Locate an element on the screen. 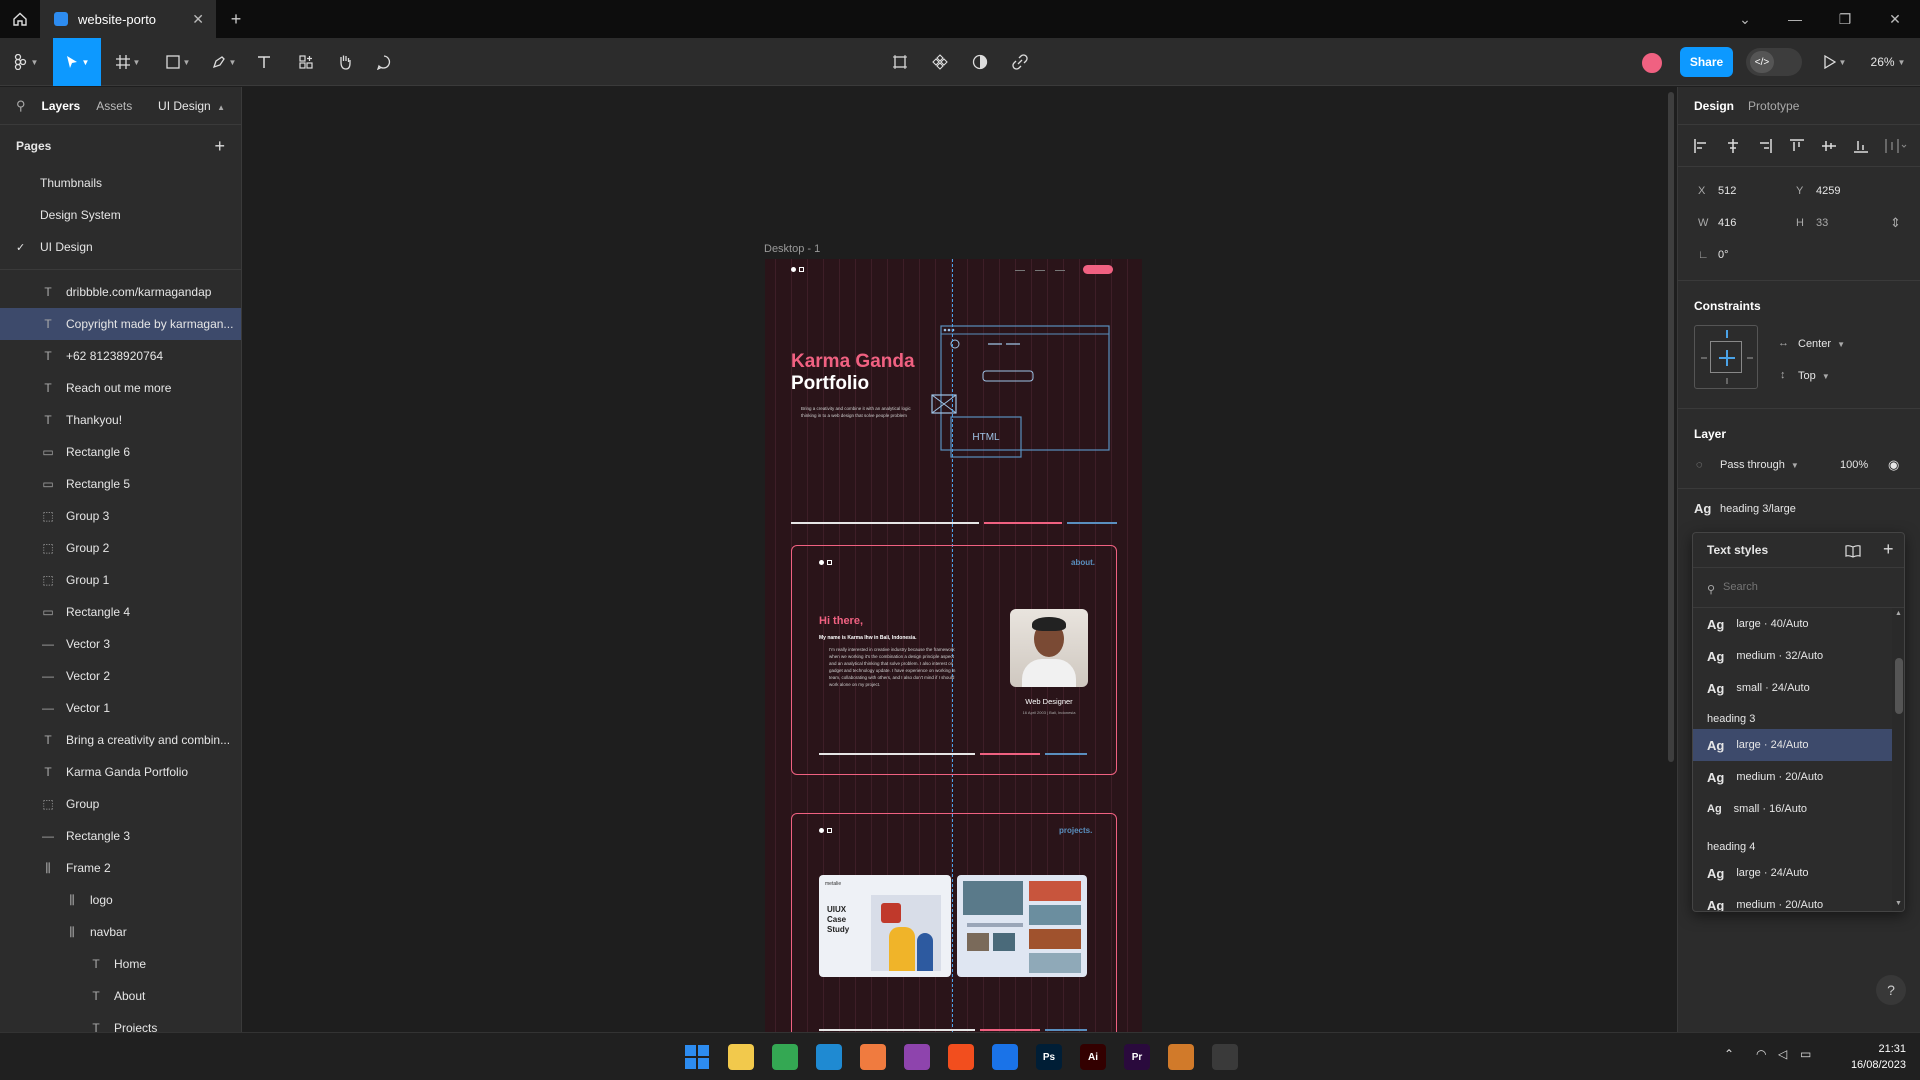 This screenshot has width=1920, height=1080. align-right-icon is located at coordinates (1765, 146).